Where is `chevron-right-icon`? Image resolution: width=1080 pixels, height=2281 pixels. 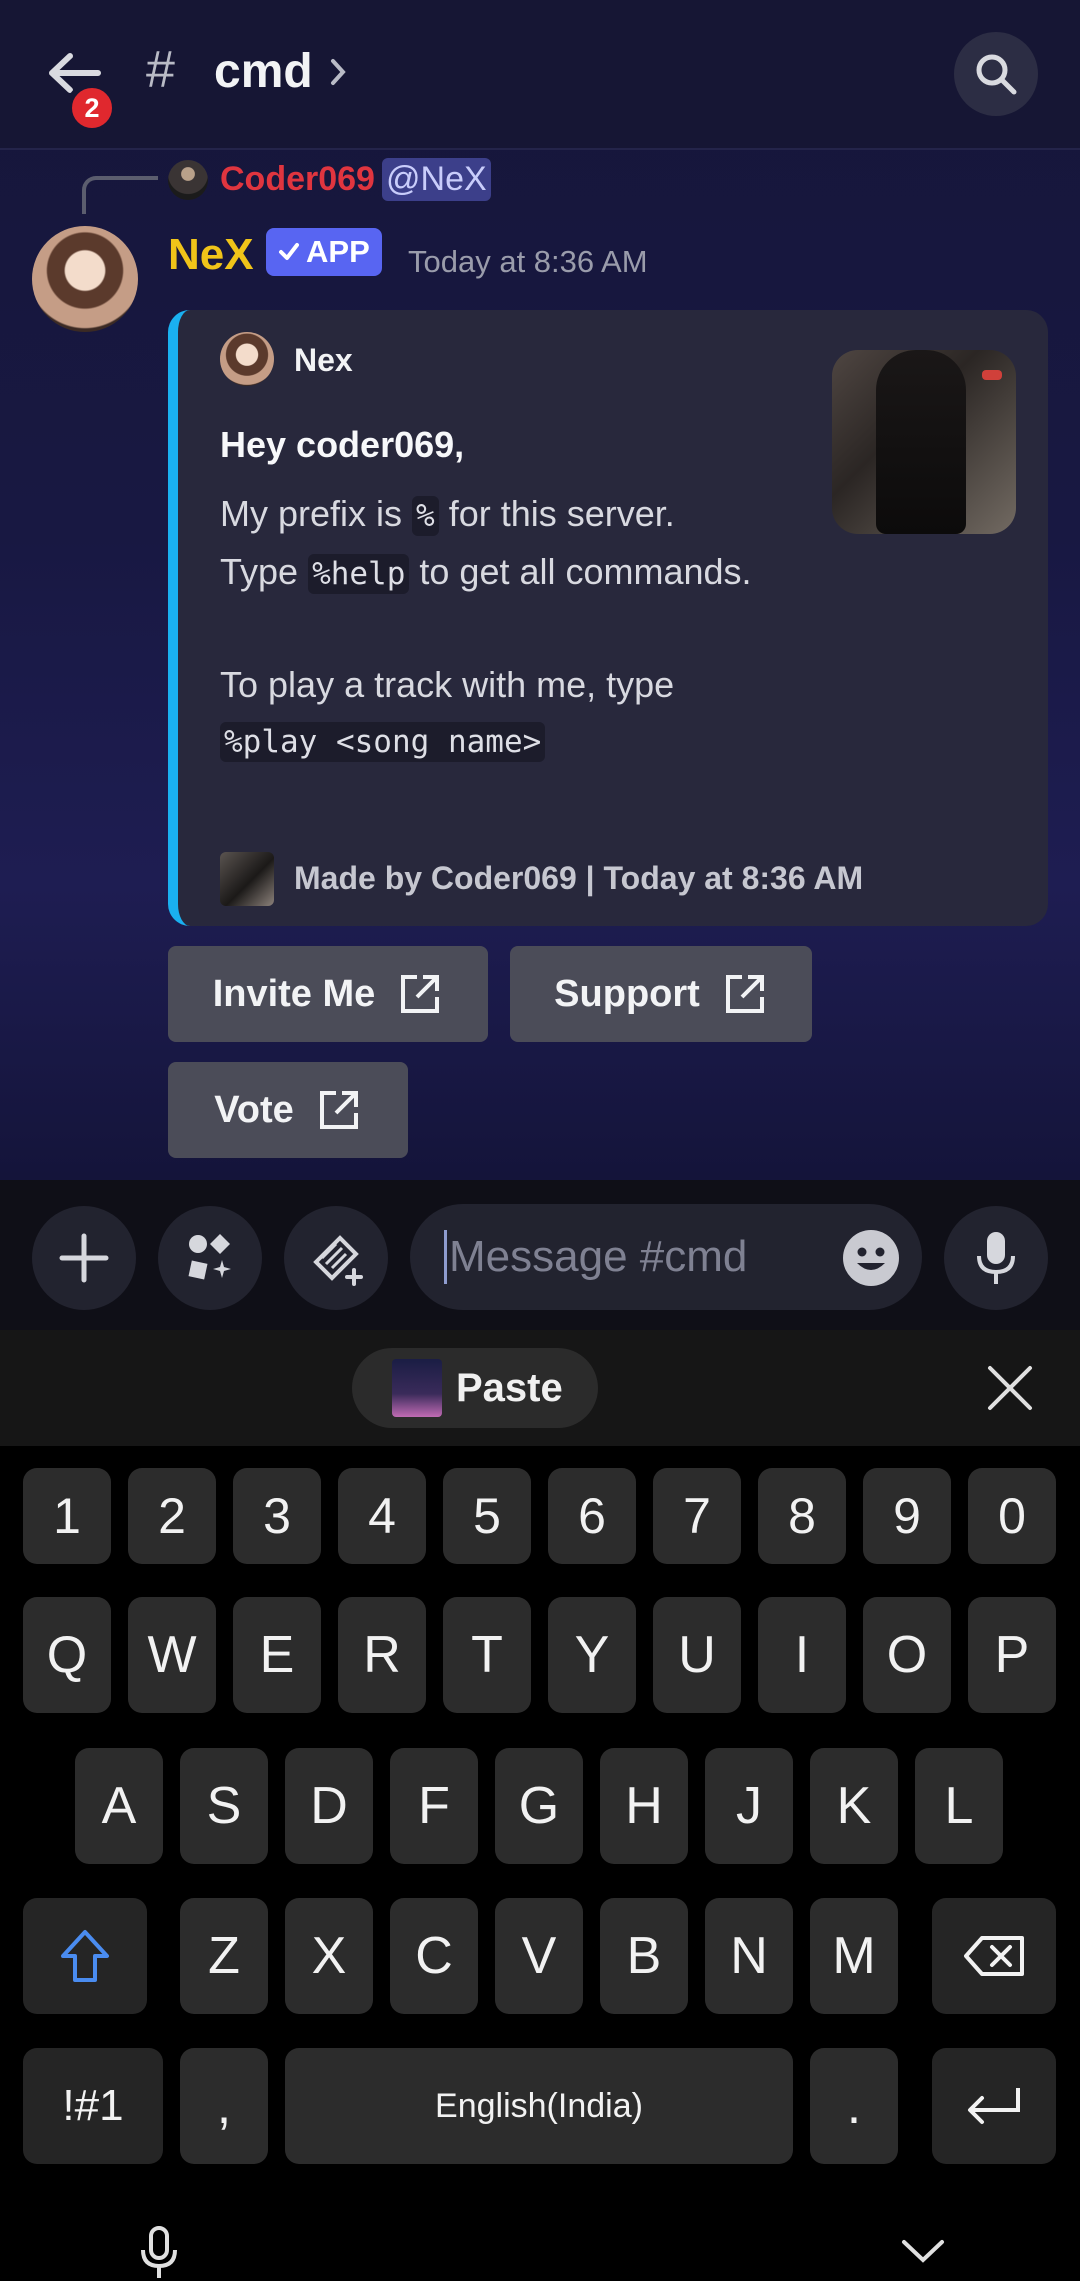 chevron-right-icon is located at coordinates (338, 72).